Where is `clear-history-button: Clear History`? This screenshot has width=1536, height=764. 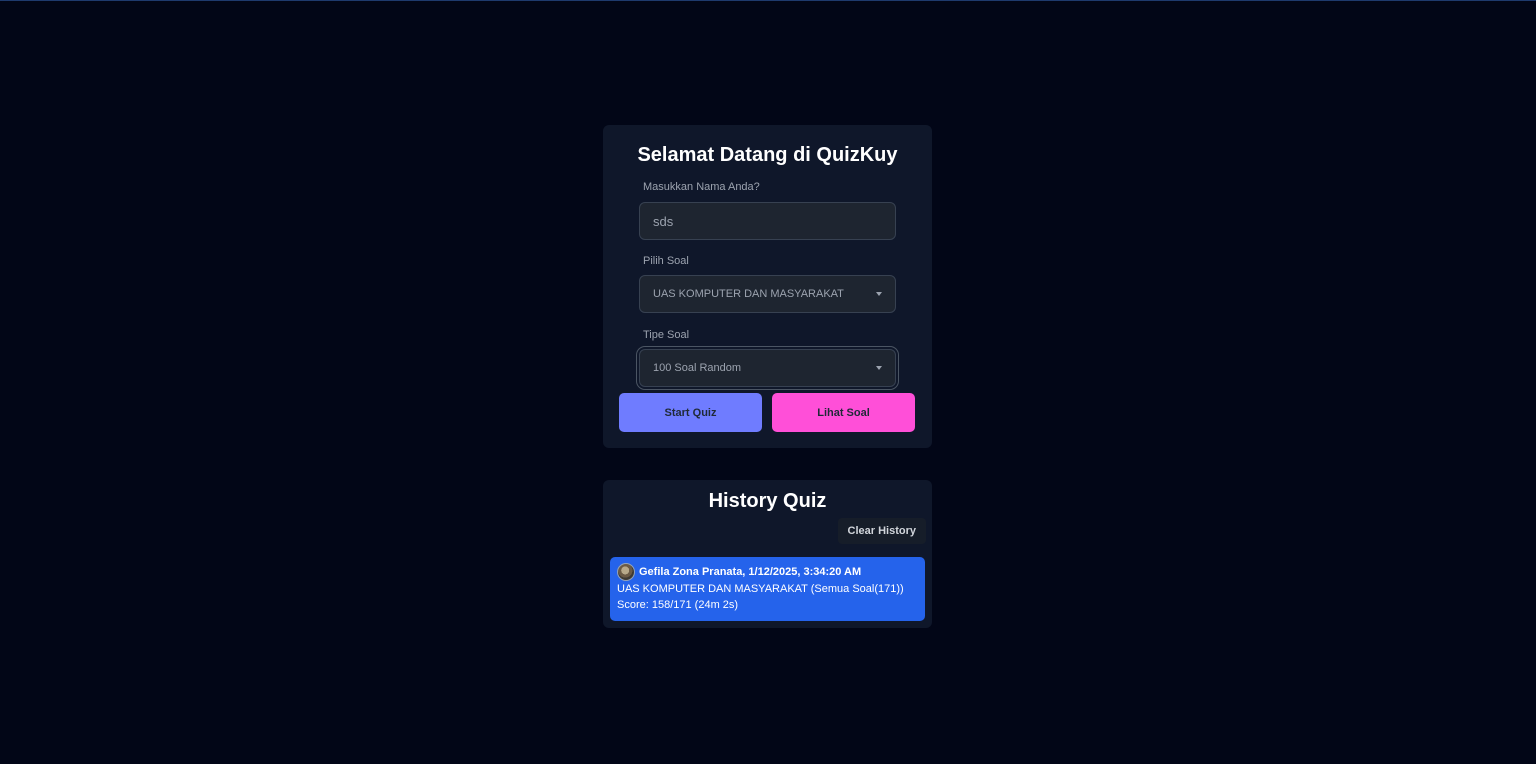 clear-history-button: Clear History is located at coordinates (881, 531).